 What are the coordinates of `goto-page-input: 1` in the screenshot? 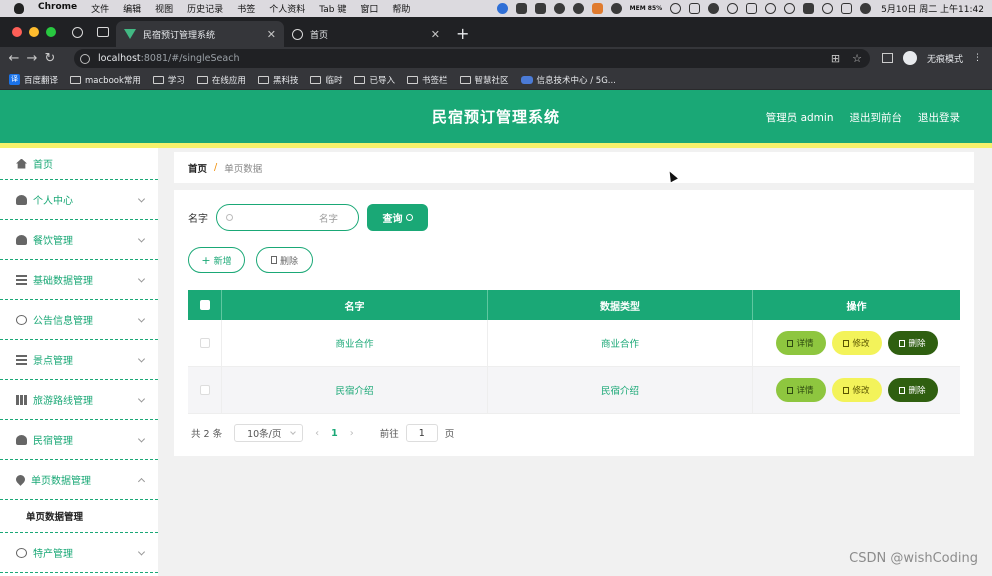 It's located at (421, 433).